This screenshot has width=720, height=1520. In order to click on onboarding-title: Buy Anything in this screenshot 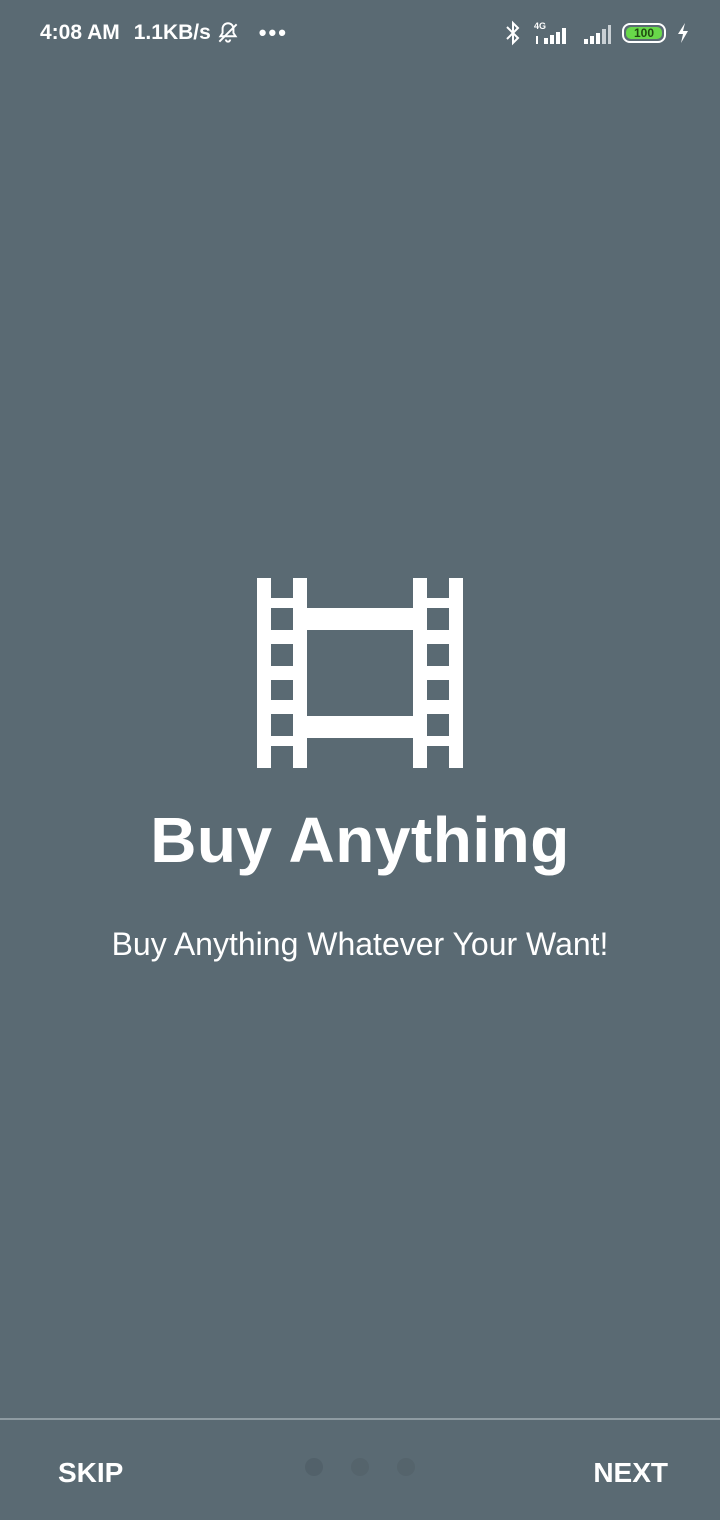, I will do `click(360, 840)`.